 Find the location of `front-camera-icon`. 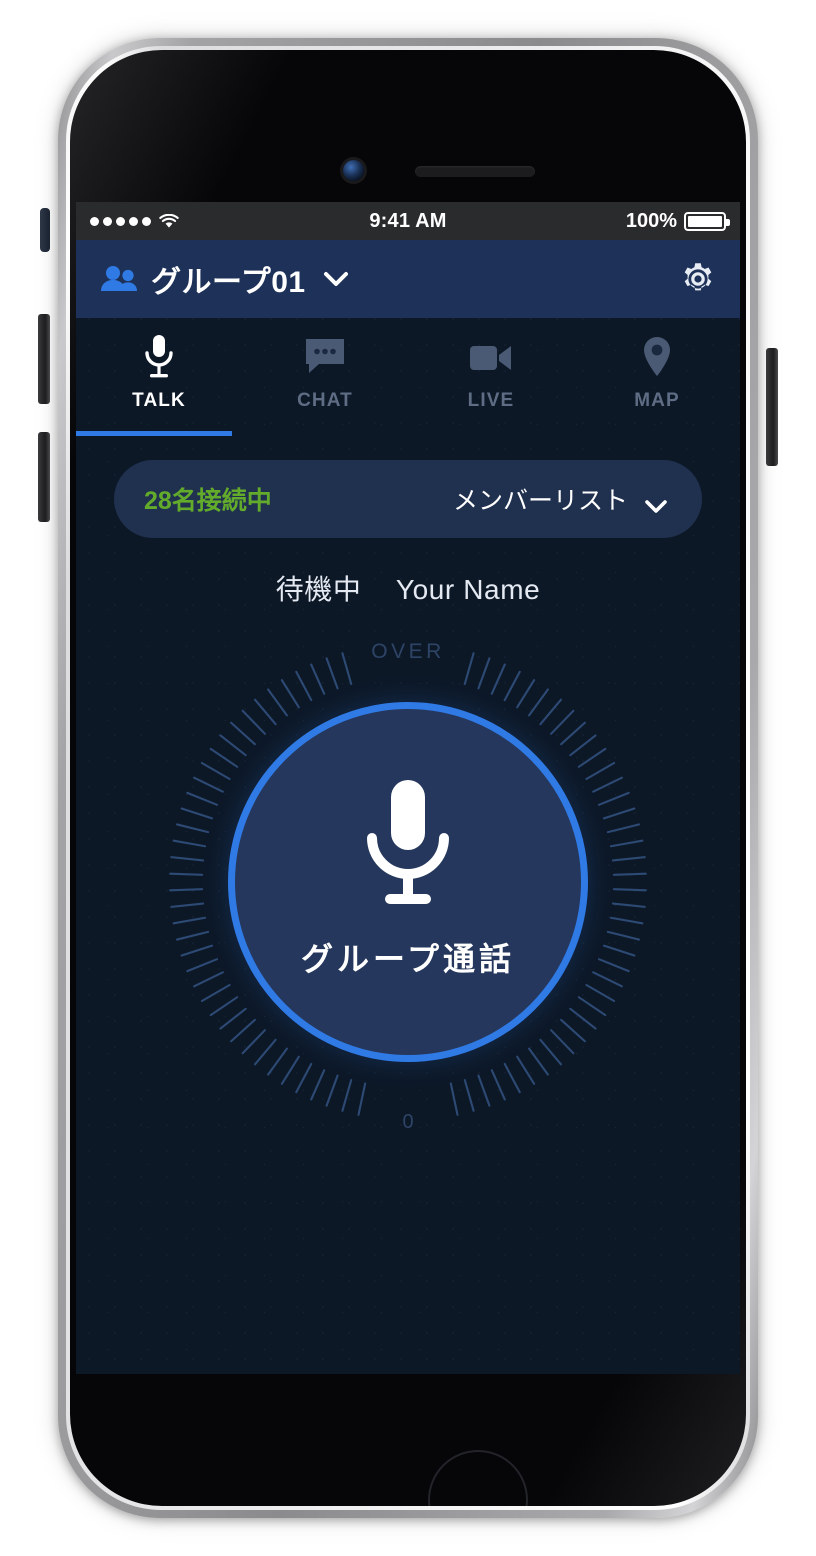

front-camera-icon is located at coordinates (353, 170).